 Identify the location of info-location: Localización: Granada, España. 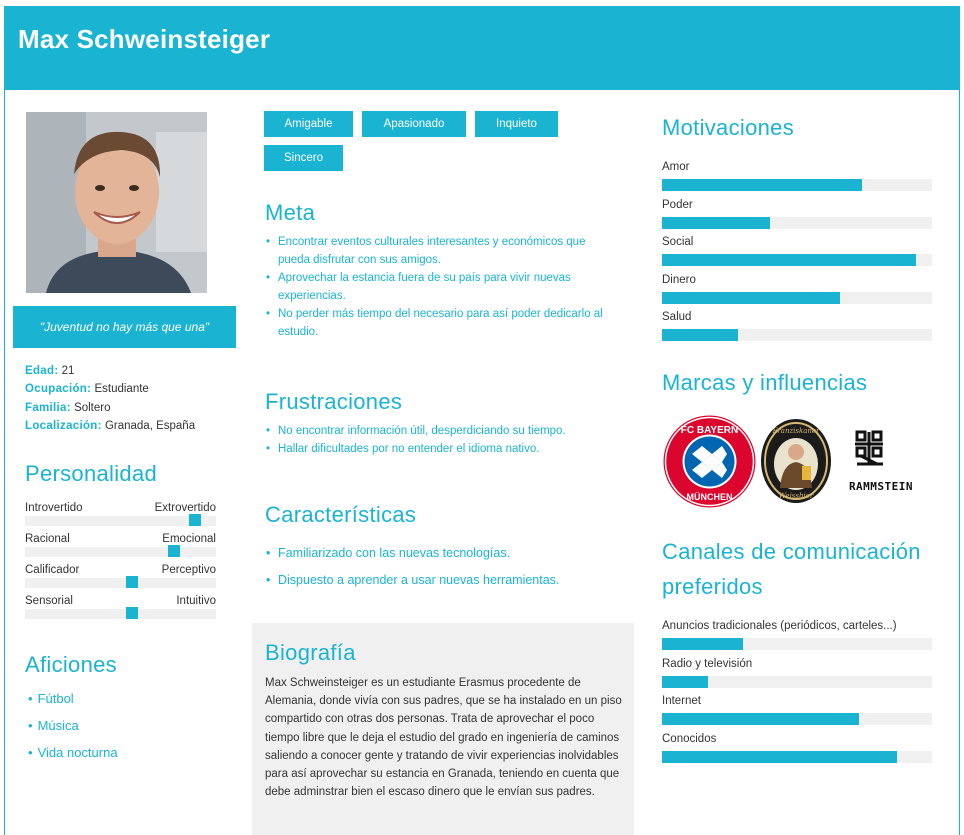
(110, 425).